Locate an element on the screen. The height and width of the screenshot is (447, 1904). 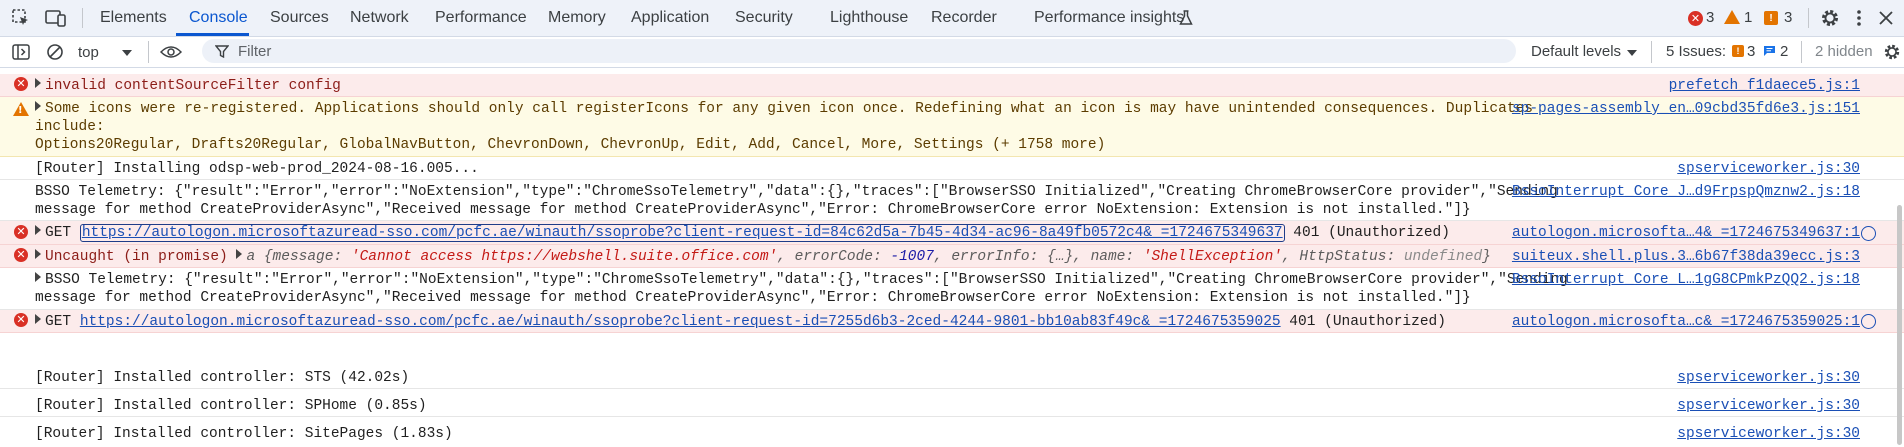
sidebar-toggle-icon is located at coordinates (21, 52).